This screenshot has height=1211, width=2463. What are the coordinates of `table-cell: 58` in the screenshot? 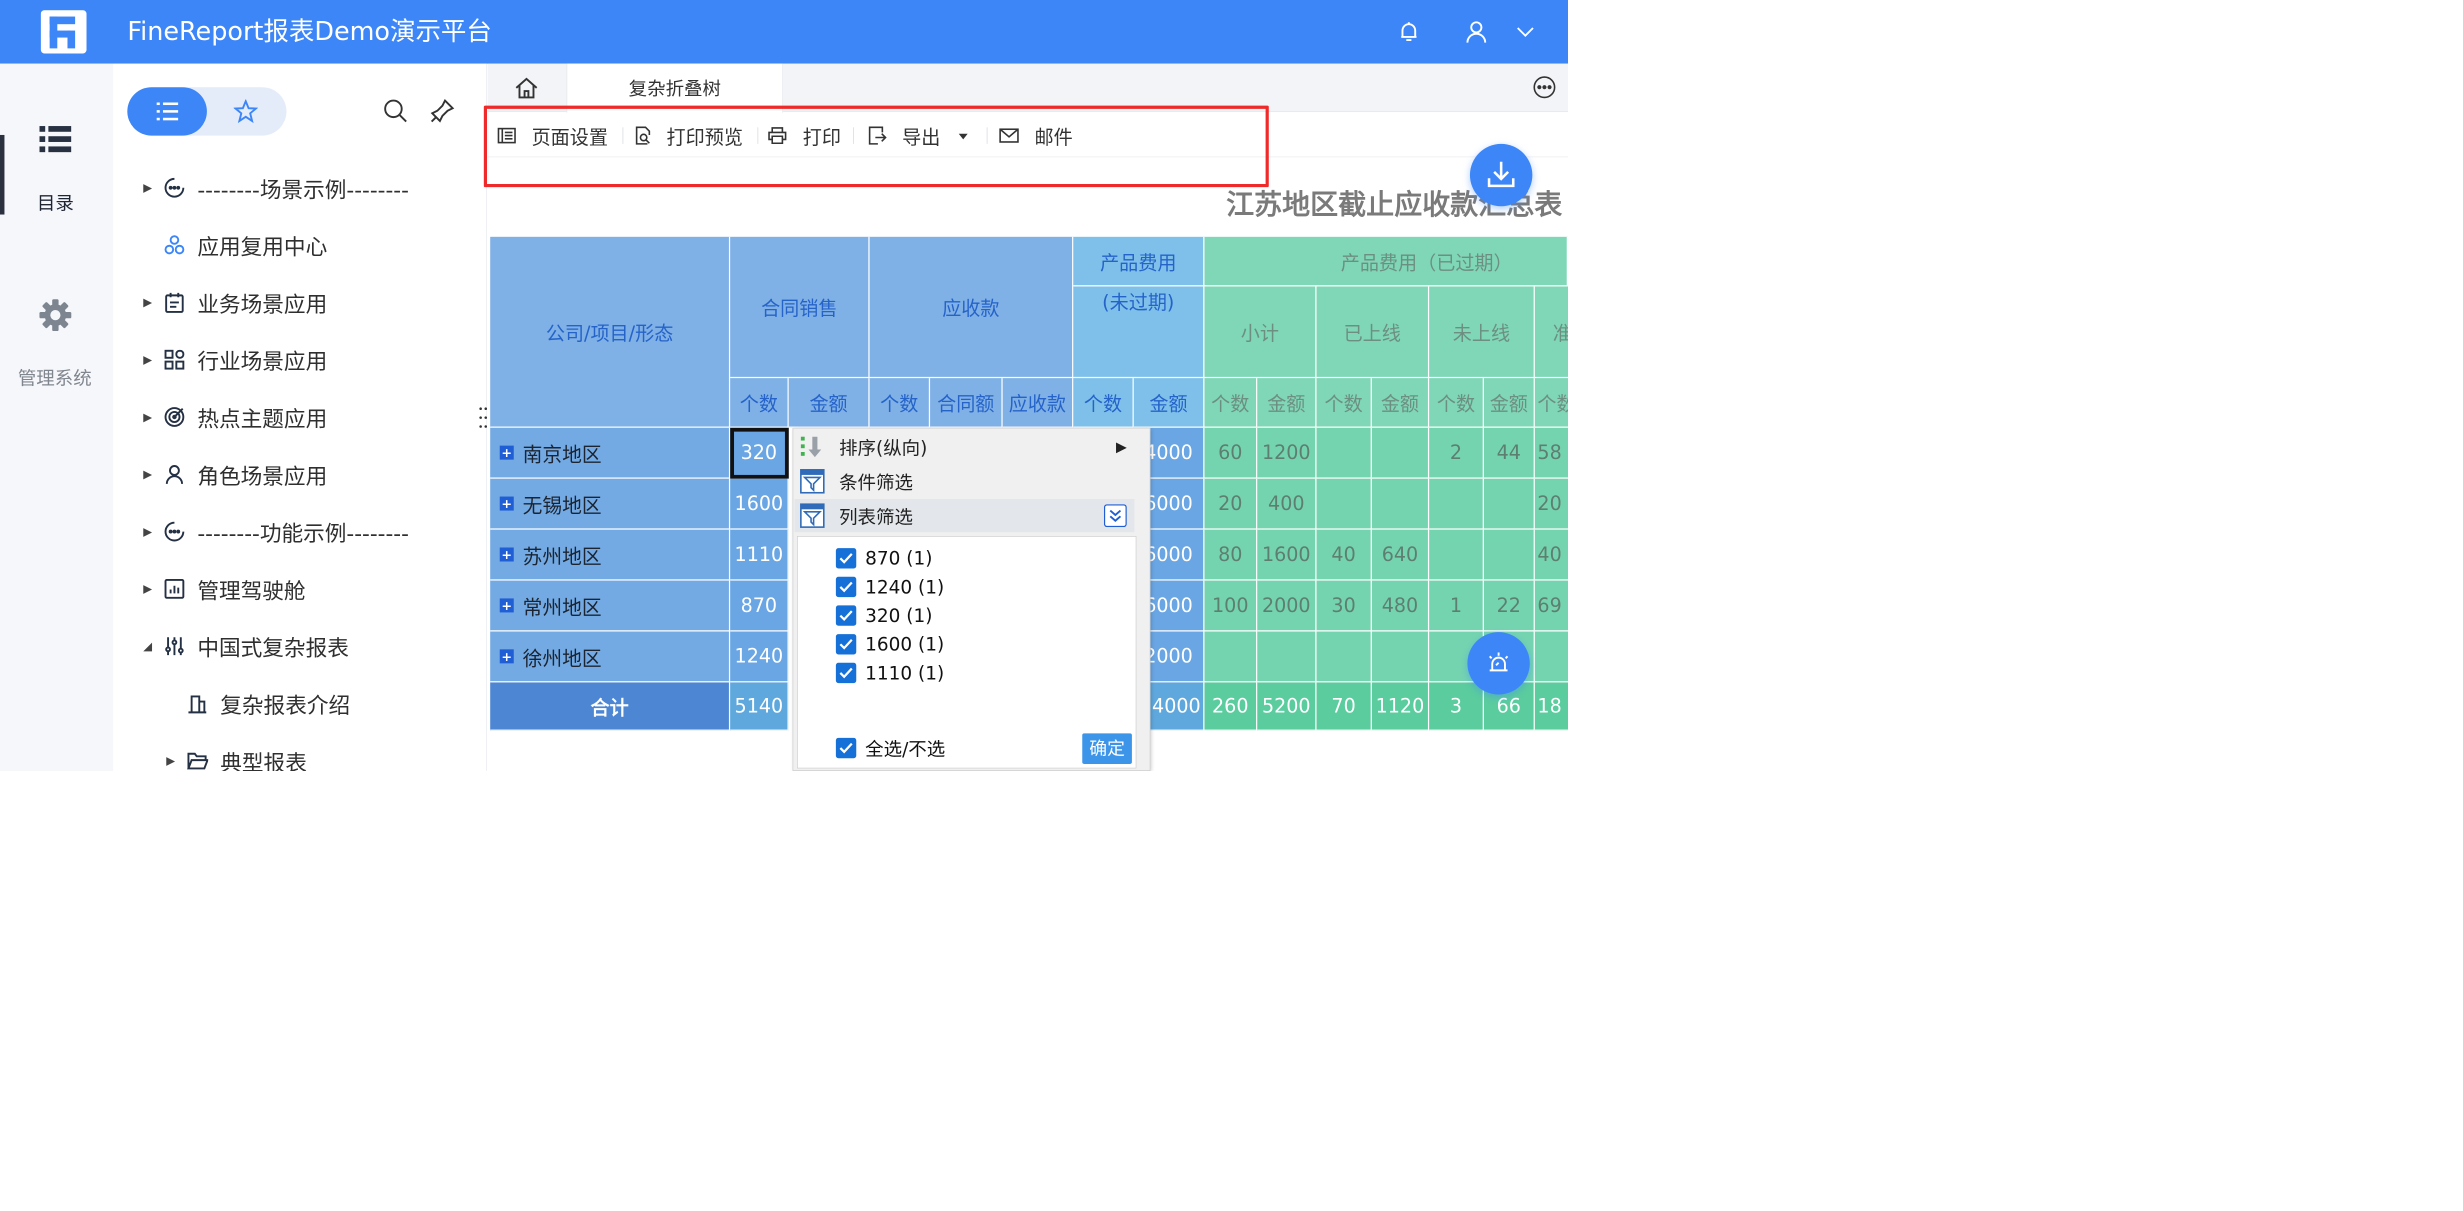 It's located at (1551, 453).